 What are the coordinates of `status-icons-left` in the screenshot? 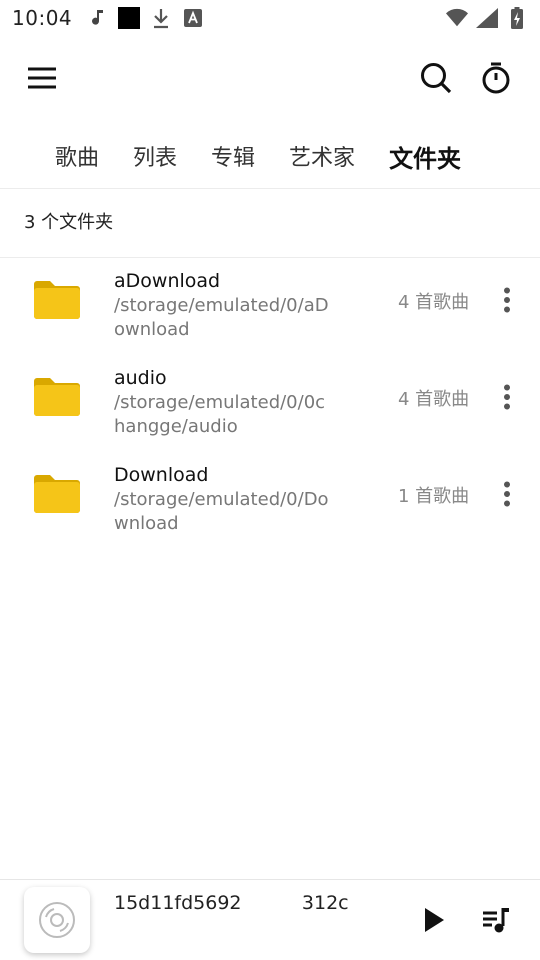 It's located at (145, 18).